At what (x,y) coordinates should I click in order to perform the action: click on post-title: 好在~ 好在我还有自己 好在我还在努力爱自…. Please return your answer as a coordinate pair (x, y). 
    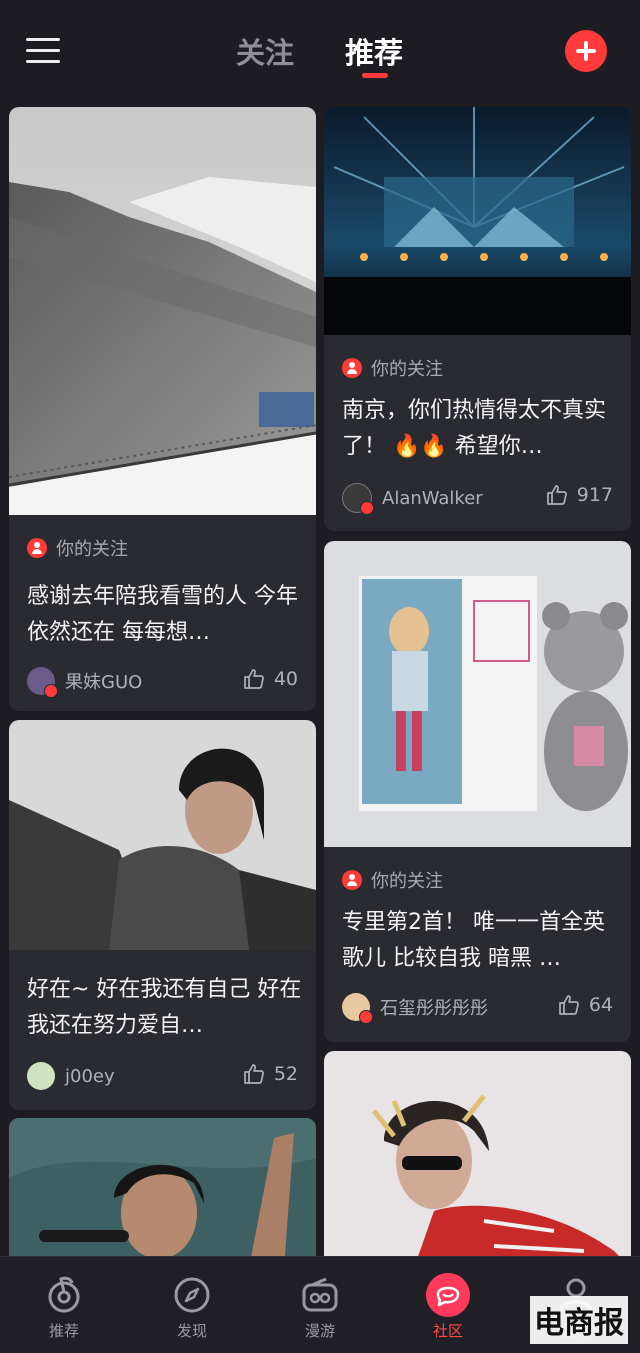
    Looking at the image, I should click on (164, 1007).